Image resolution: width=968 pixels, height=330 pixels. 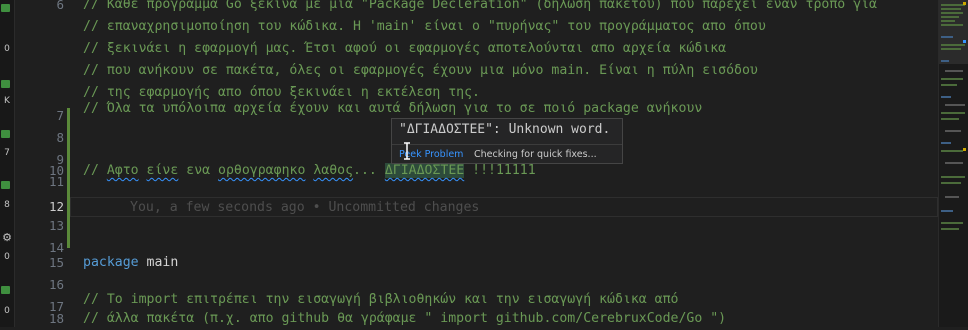 What do you see at coordinates (964, 41) in the screenshot?
I see `minimap-info-marker` at bounding box center [964, 41].